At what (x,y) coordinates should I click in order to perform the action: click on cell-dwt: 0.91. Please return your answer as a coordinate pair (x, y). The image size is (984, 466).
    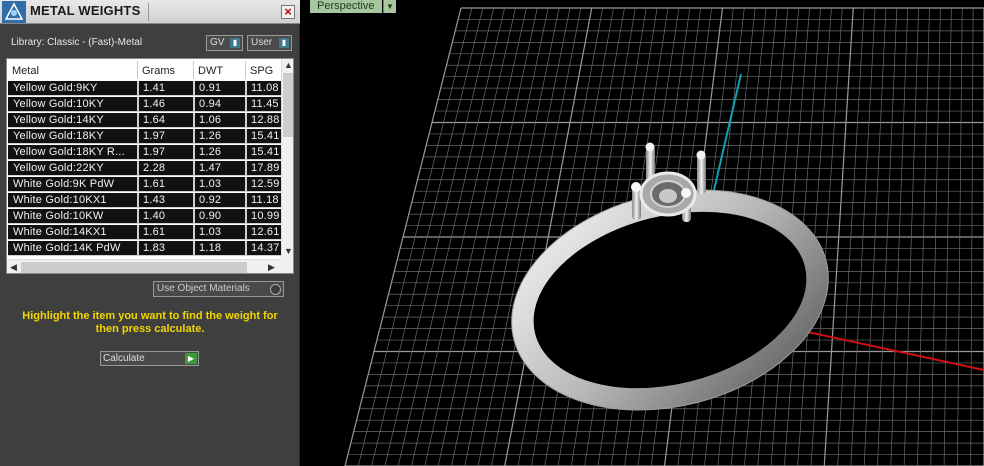
    Looking at the image, I should click on (210, 88).